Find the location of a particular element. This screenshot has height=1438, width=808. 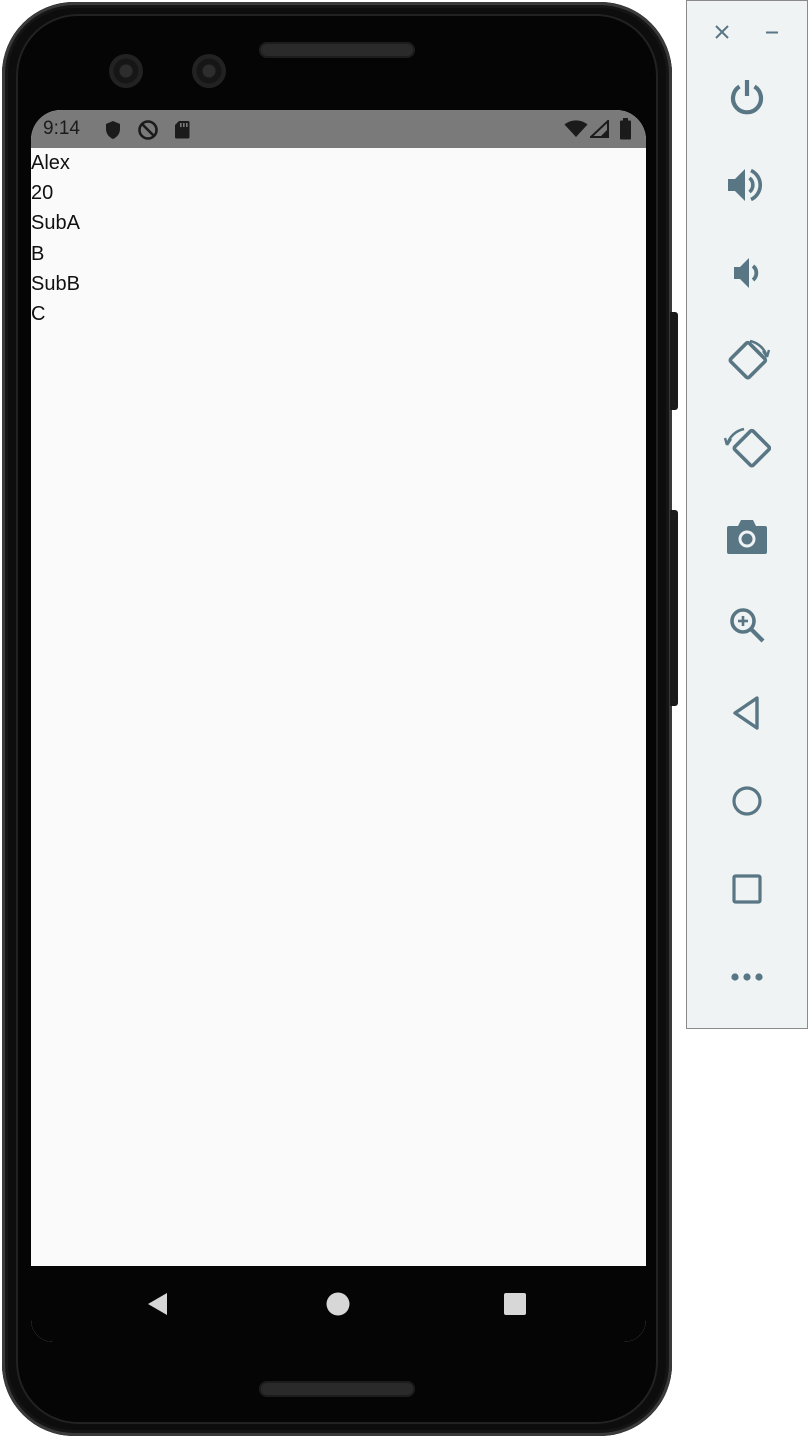

screenshot-button is located at coordinates (747, 537).